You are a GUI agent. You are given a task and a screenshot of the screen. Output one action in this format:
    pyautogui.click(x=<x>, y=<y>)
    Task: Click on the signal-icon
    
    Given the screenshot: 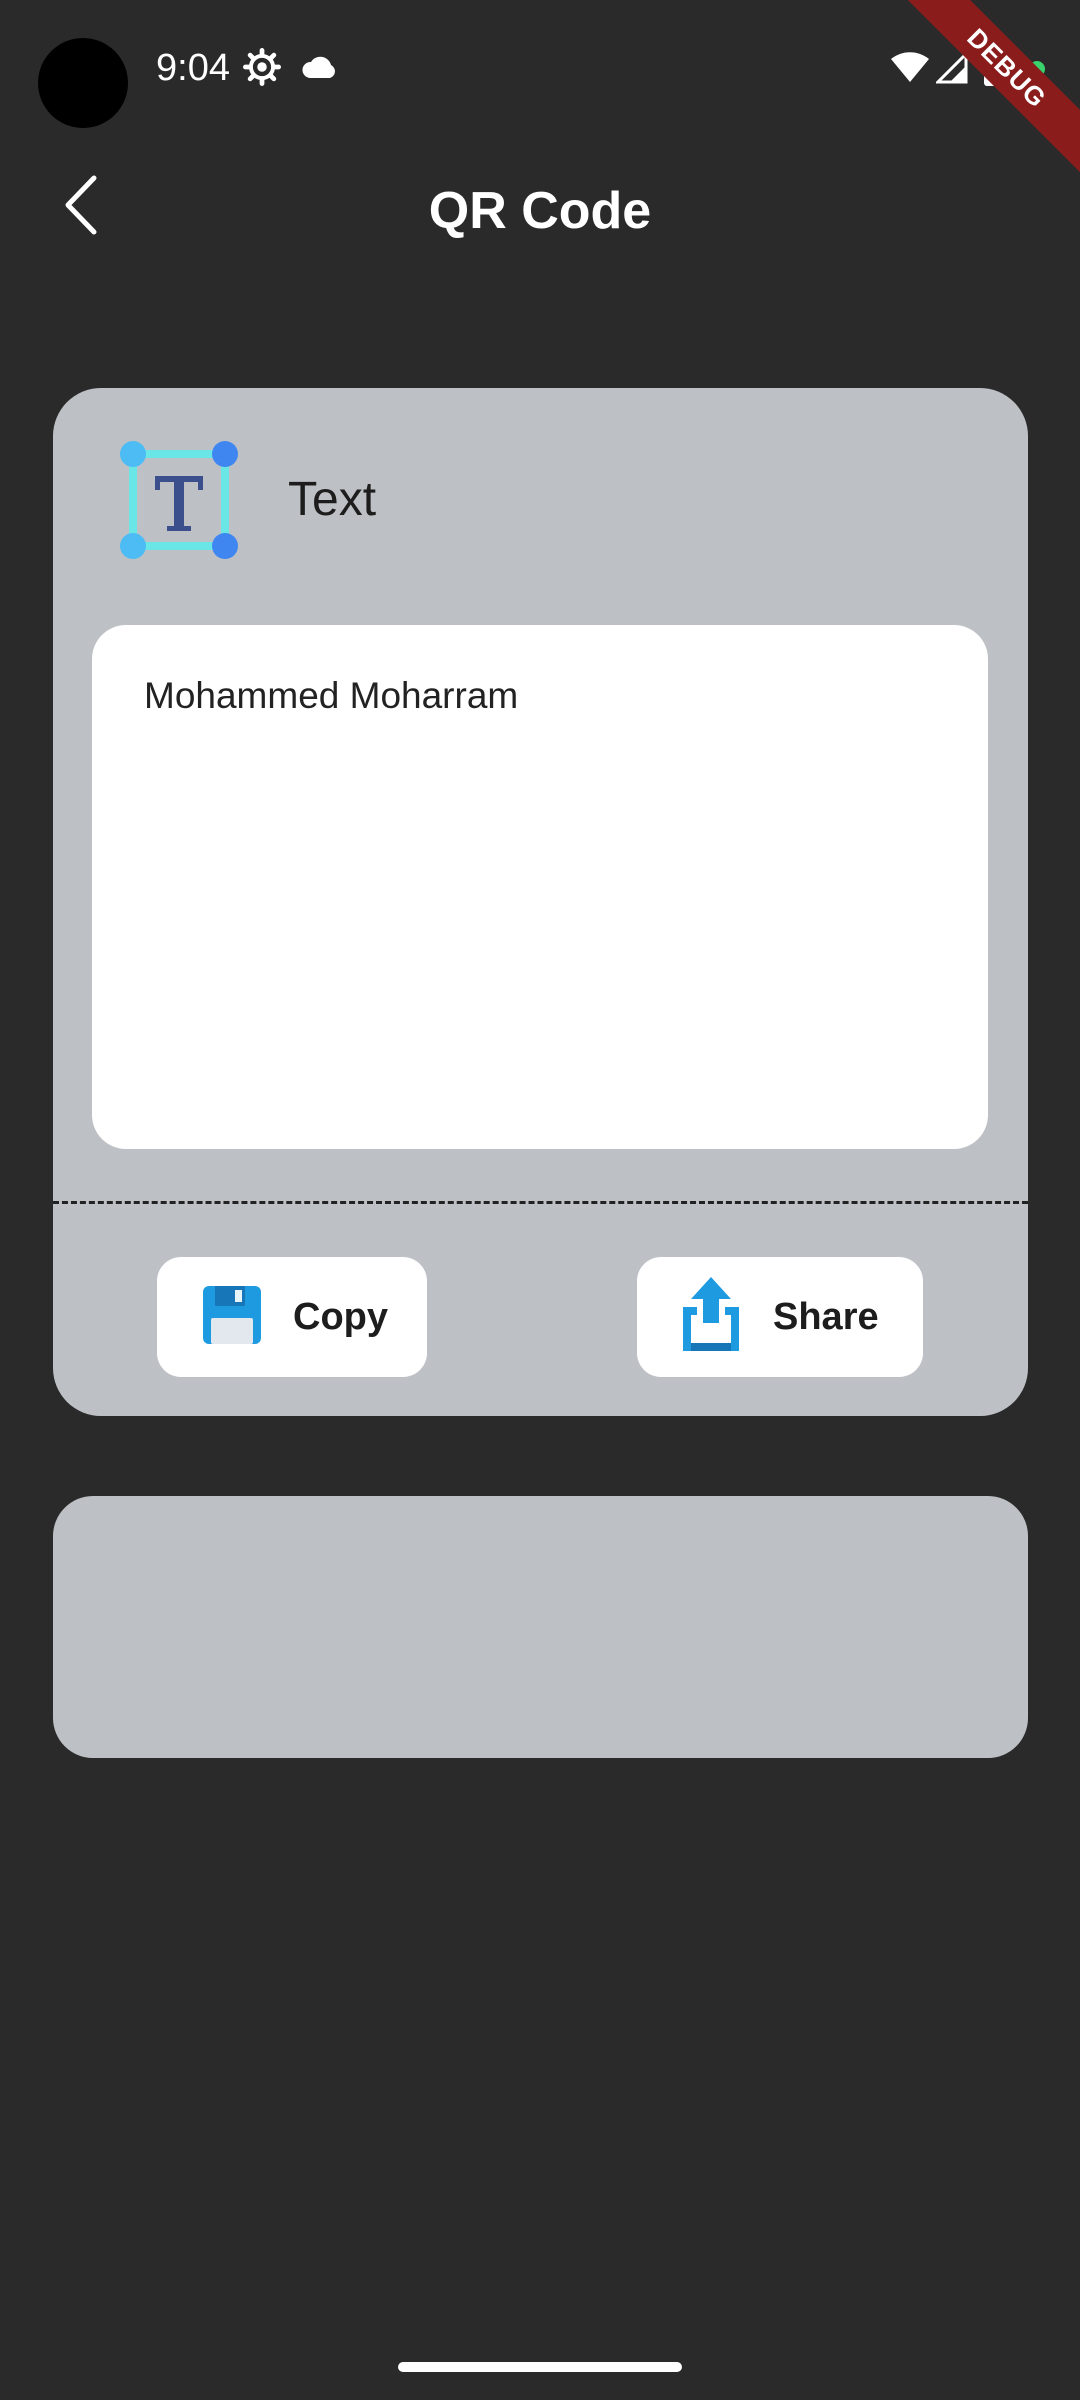 What is the action you would take?
    pyautogui.click(x=951, y=69)
    